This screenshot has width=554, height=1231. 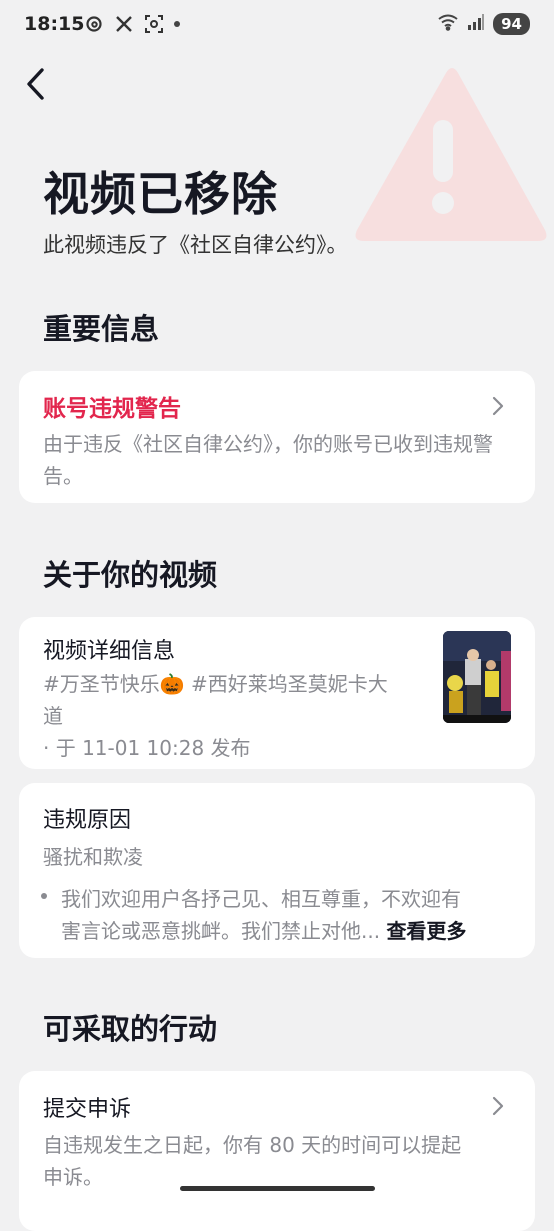 I want to click on chevron-left-icon, so click(x=35, y=84).